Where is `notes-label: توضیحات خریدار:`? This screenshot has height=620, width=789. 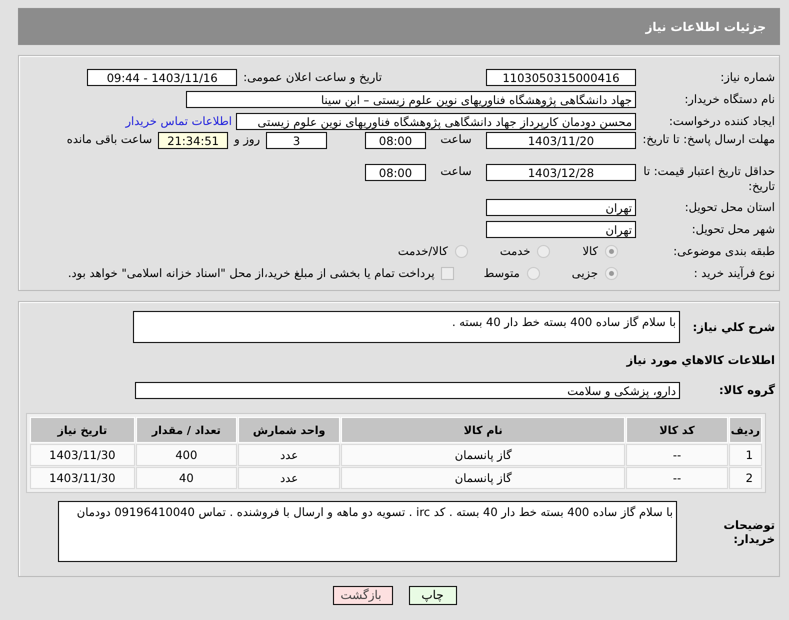
notes-label: توضیحات خریدار: is located at coordinates (748, 532).